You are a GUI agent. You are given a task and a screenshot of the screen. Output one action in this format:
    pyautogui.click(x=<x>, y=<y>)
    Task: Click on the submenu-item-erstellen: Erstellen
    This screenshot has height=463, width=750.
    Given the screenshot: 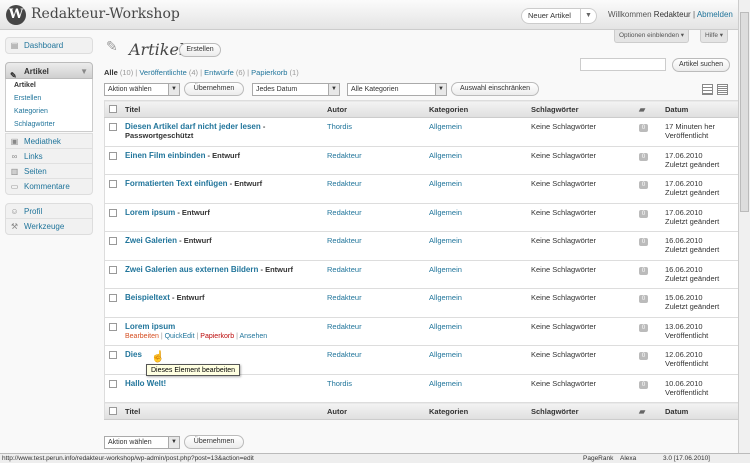 What is the action you would take?
    pyautogui.click(x=49, y=98)
    